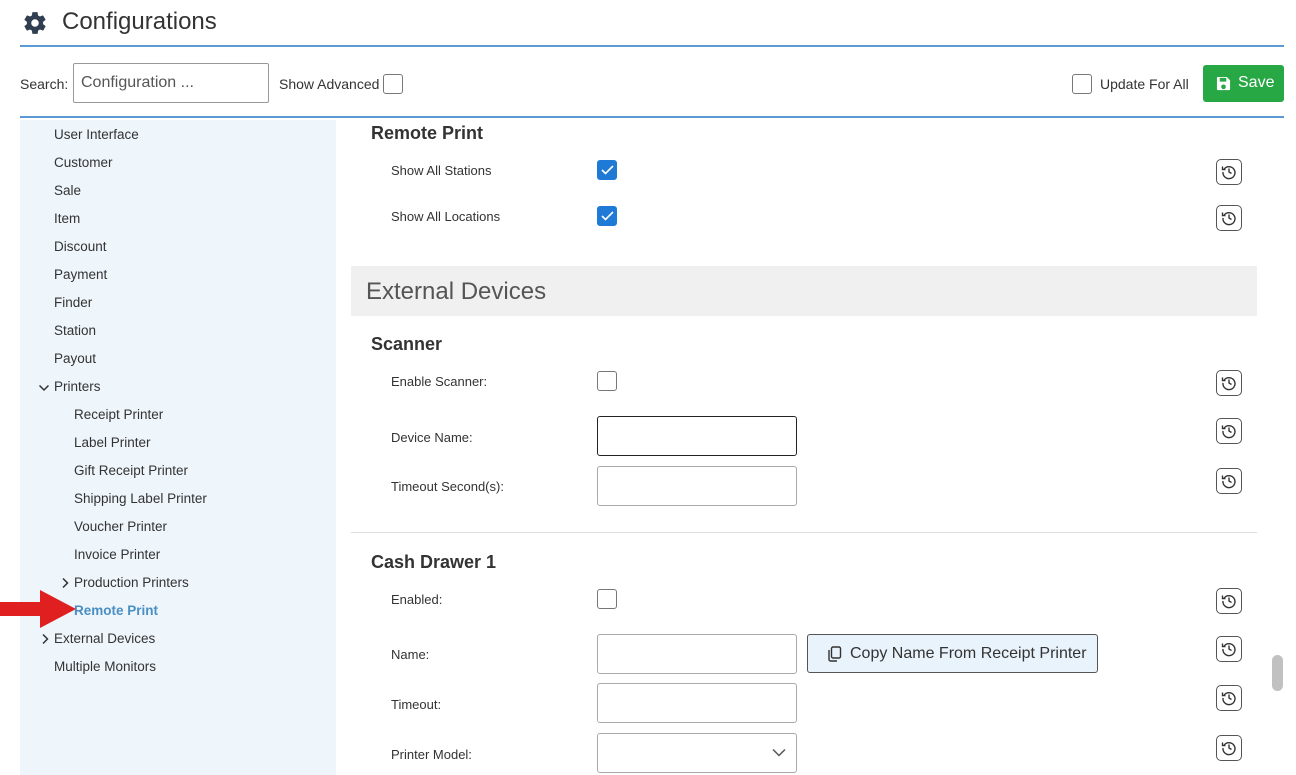 The height and width of the screenshot is (775, 1296). I want to click on sidebar-item-payment: Payment, so click(80, 274).